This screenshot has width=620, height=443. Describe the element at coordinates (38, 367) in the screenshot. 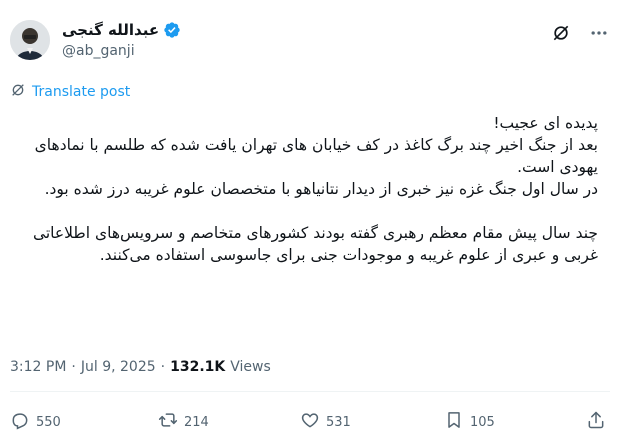

I see `tweet-time: 3:12 PM` at that location.